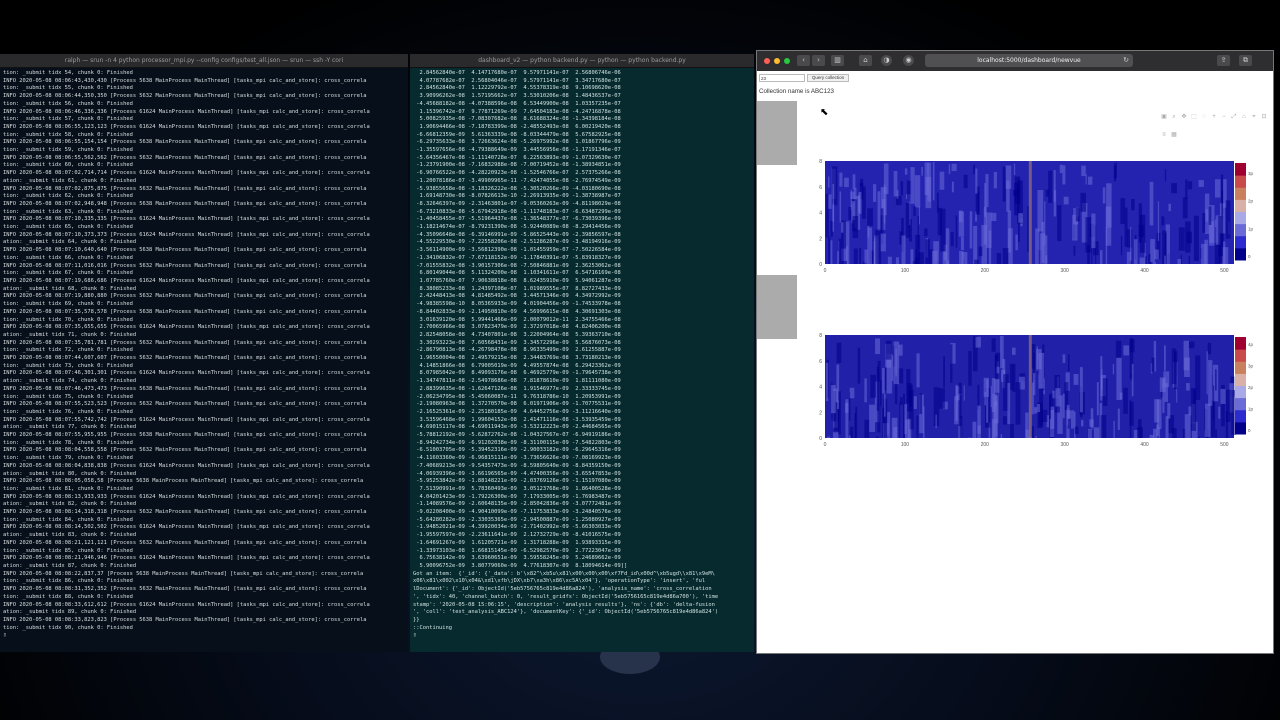 The image size is (1280, 720). Describe the element at coordinates (68, 227) in the screenshot. I see `terminal-line: tion: _submit tidx 65, chunk 0: Finished` at that location.